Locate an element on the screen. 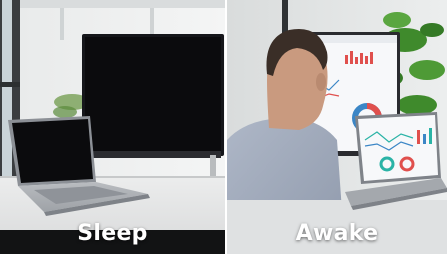 Image resolution: width=447 pixels, height=254 pixels. plant-leaf is located at coordinates (65, 112).